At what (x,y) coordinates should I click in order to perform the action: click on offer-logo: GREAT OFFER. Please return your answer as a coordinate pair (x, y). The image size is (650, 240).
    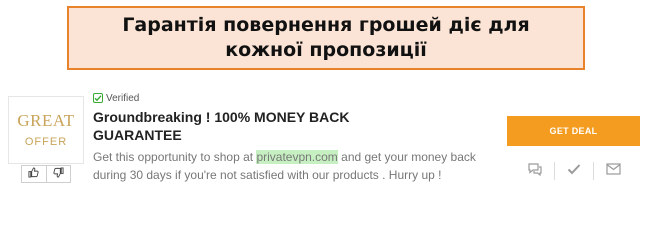
    Looking at the image, I should click on (46, 130).